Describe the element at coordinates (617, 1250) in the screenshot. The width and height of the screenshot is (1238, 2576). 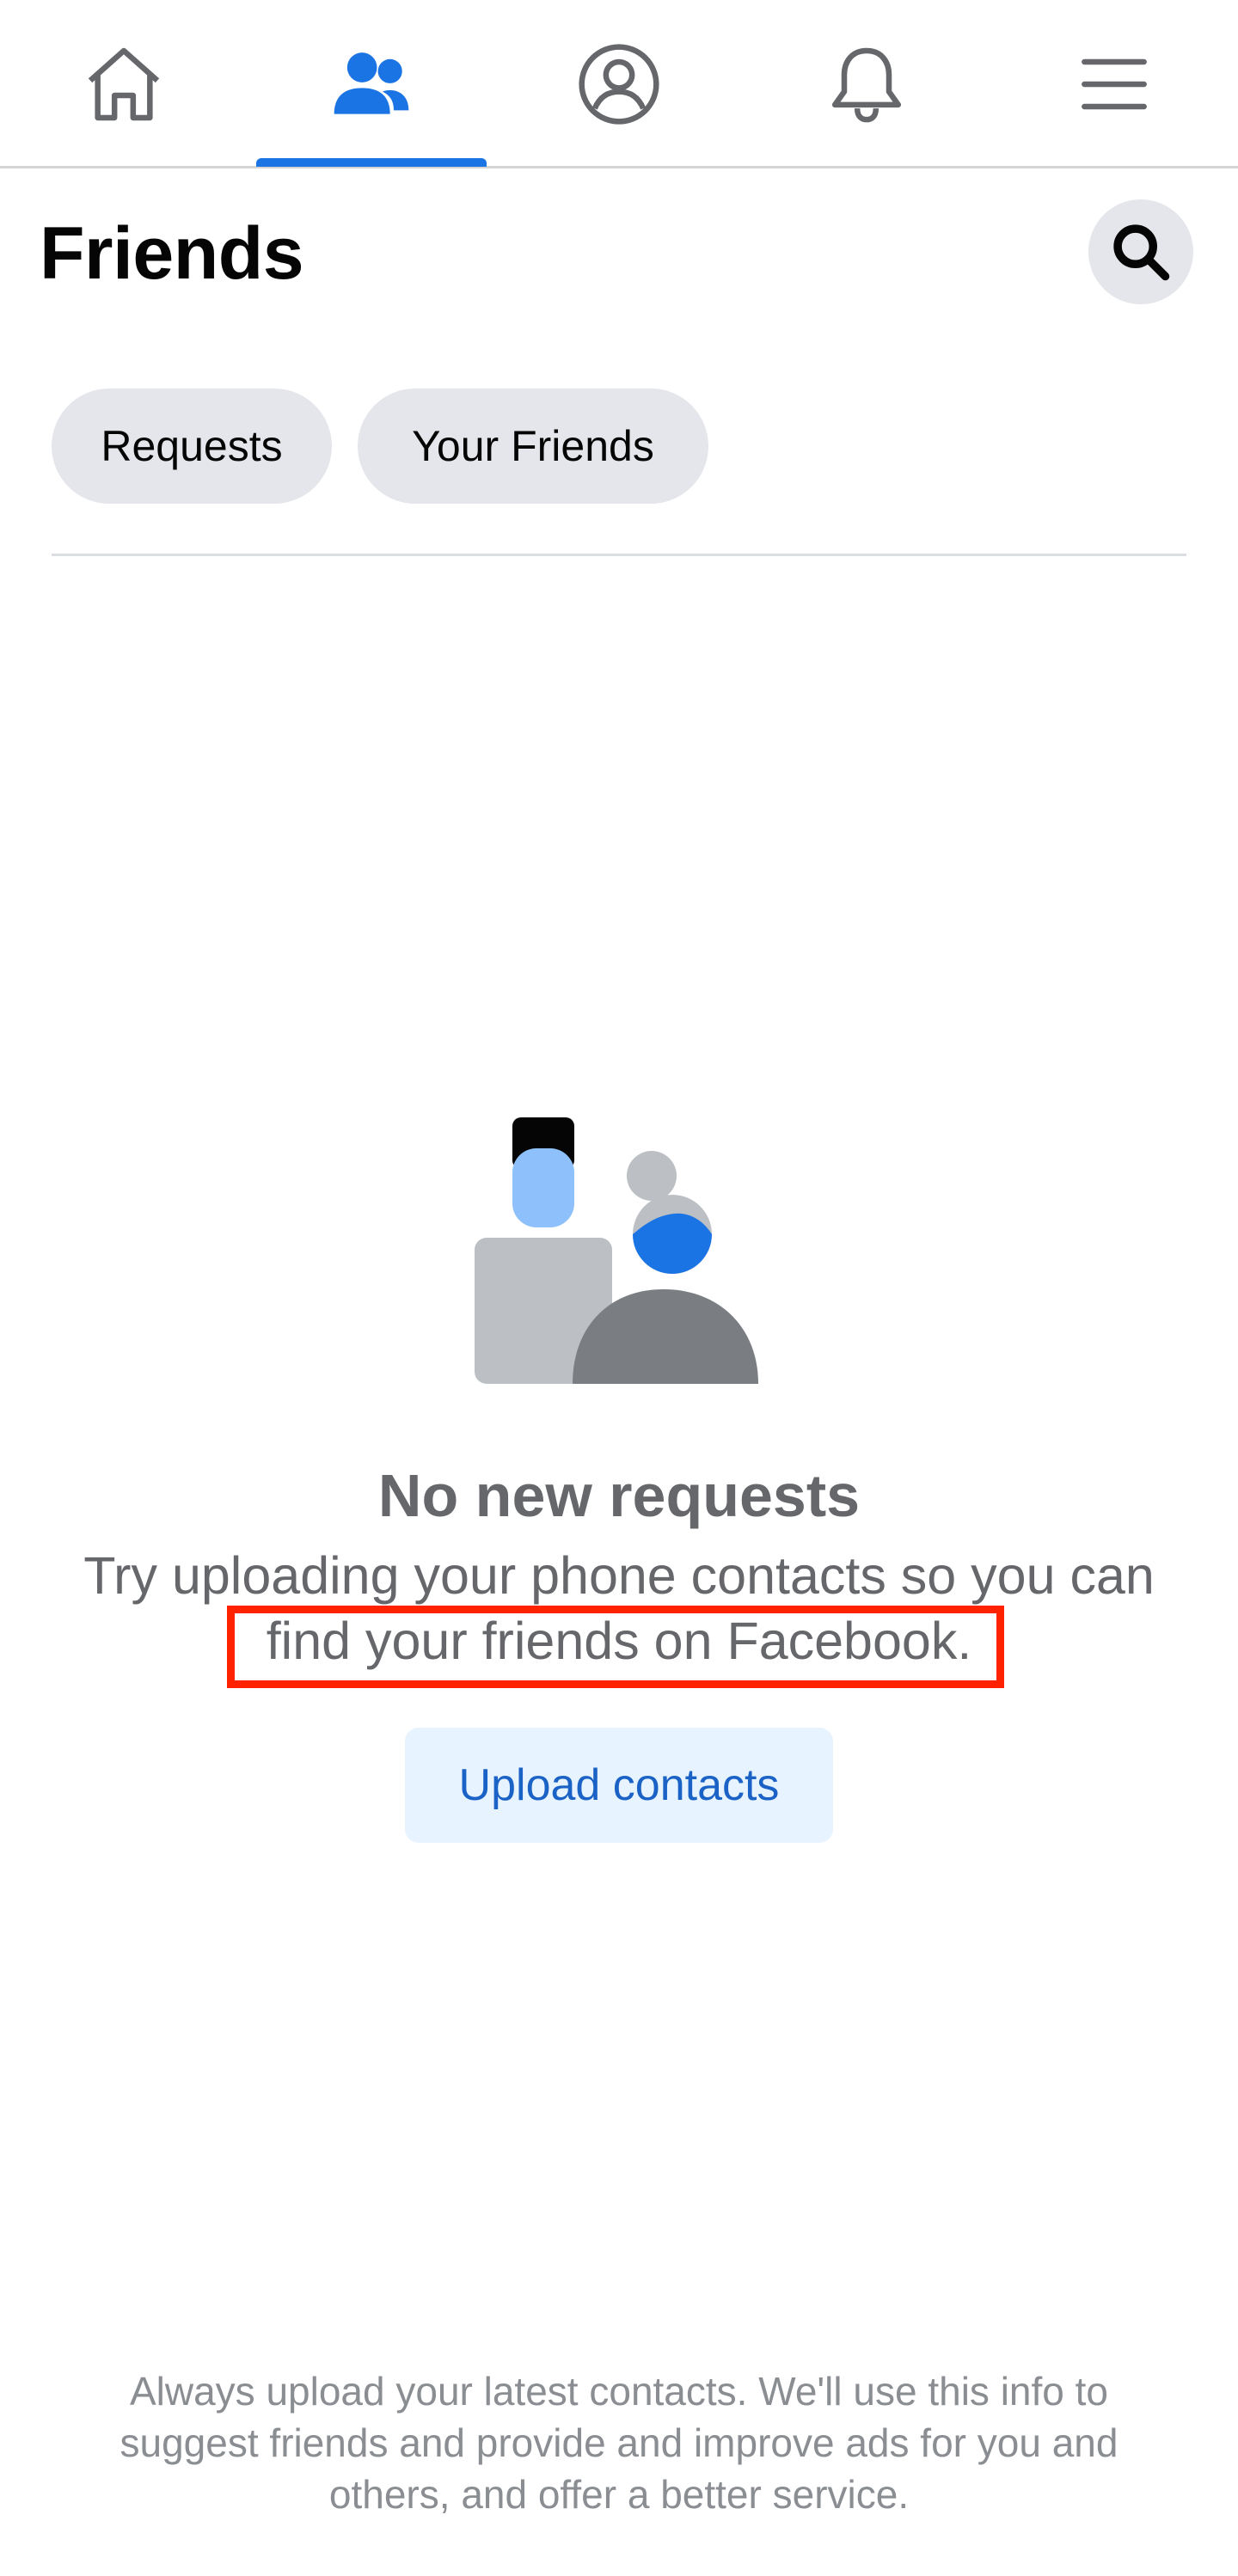
I see `people-illustration` at that location.